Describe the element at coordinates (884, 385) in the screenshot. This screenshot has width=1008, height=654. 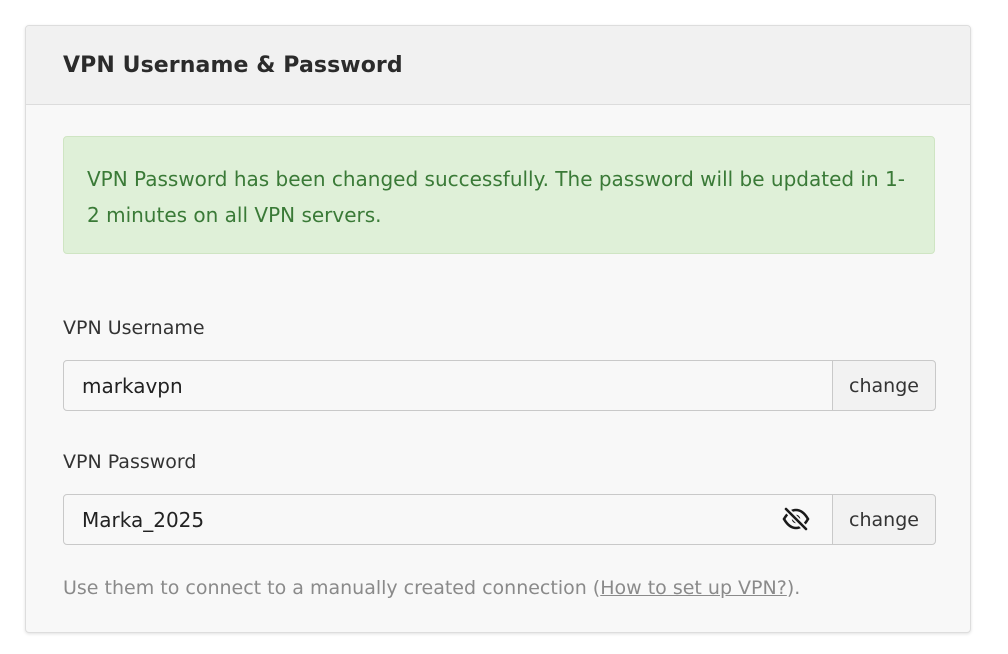
I see `change-username-button: change` at that location.